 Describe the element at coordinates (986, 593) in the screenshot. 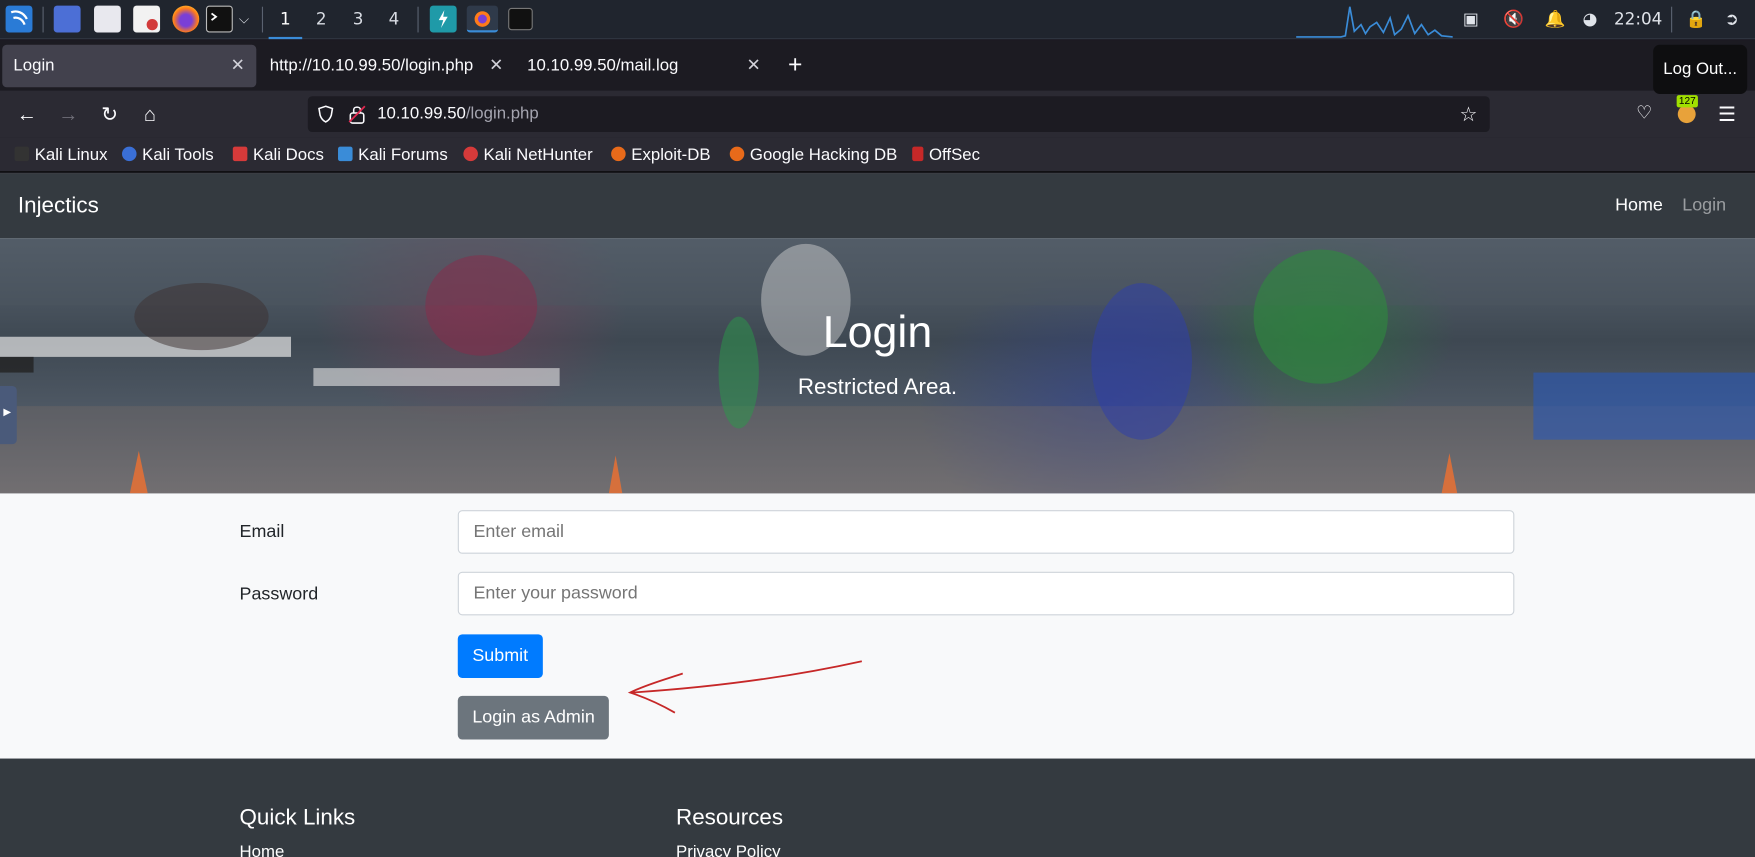

I see `password-field` at that location.